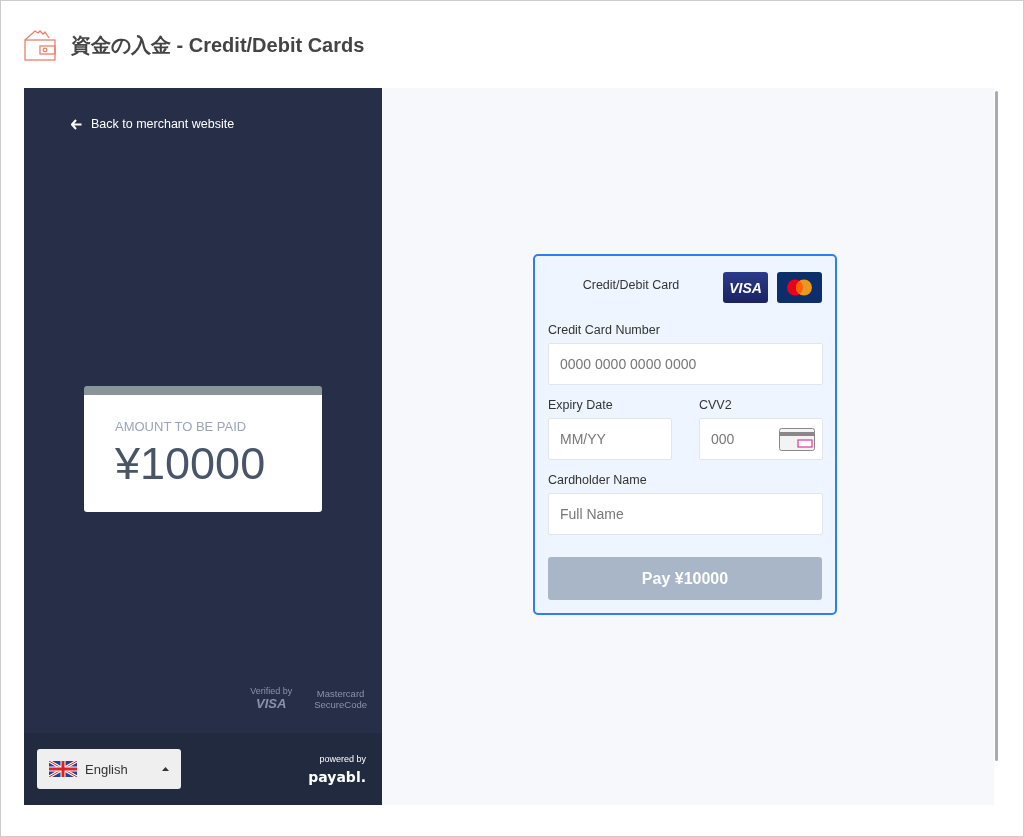 Image resolution: width=1024 pixels, height=837 pixels. What do you see at coordinates (604, 330) in the screenshot?
I see `field-label: Credit Card Number` at bounding box center [604, 330].